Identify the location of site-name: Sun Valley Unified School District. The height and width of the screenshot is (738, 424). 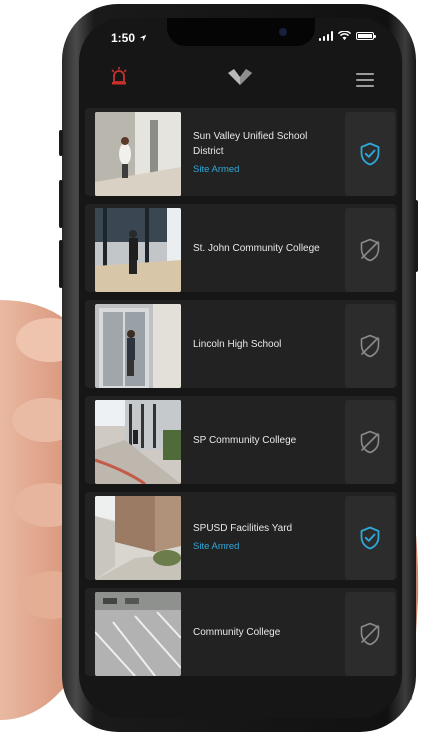
(250, 144).